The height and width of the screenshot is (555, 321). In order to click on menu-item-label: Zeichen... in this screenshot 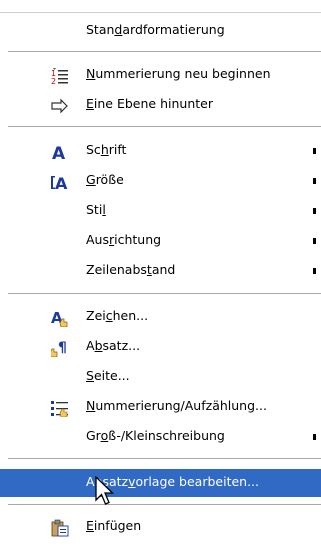, I will do `click(117, 315)`.